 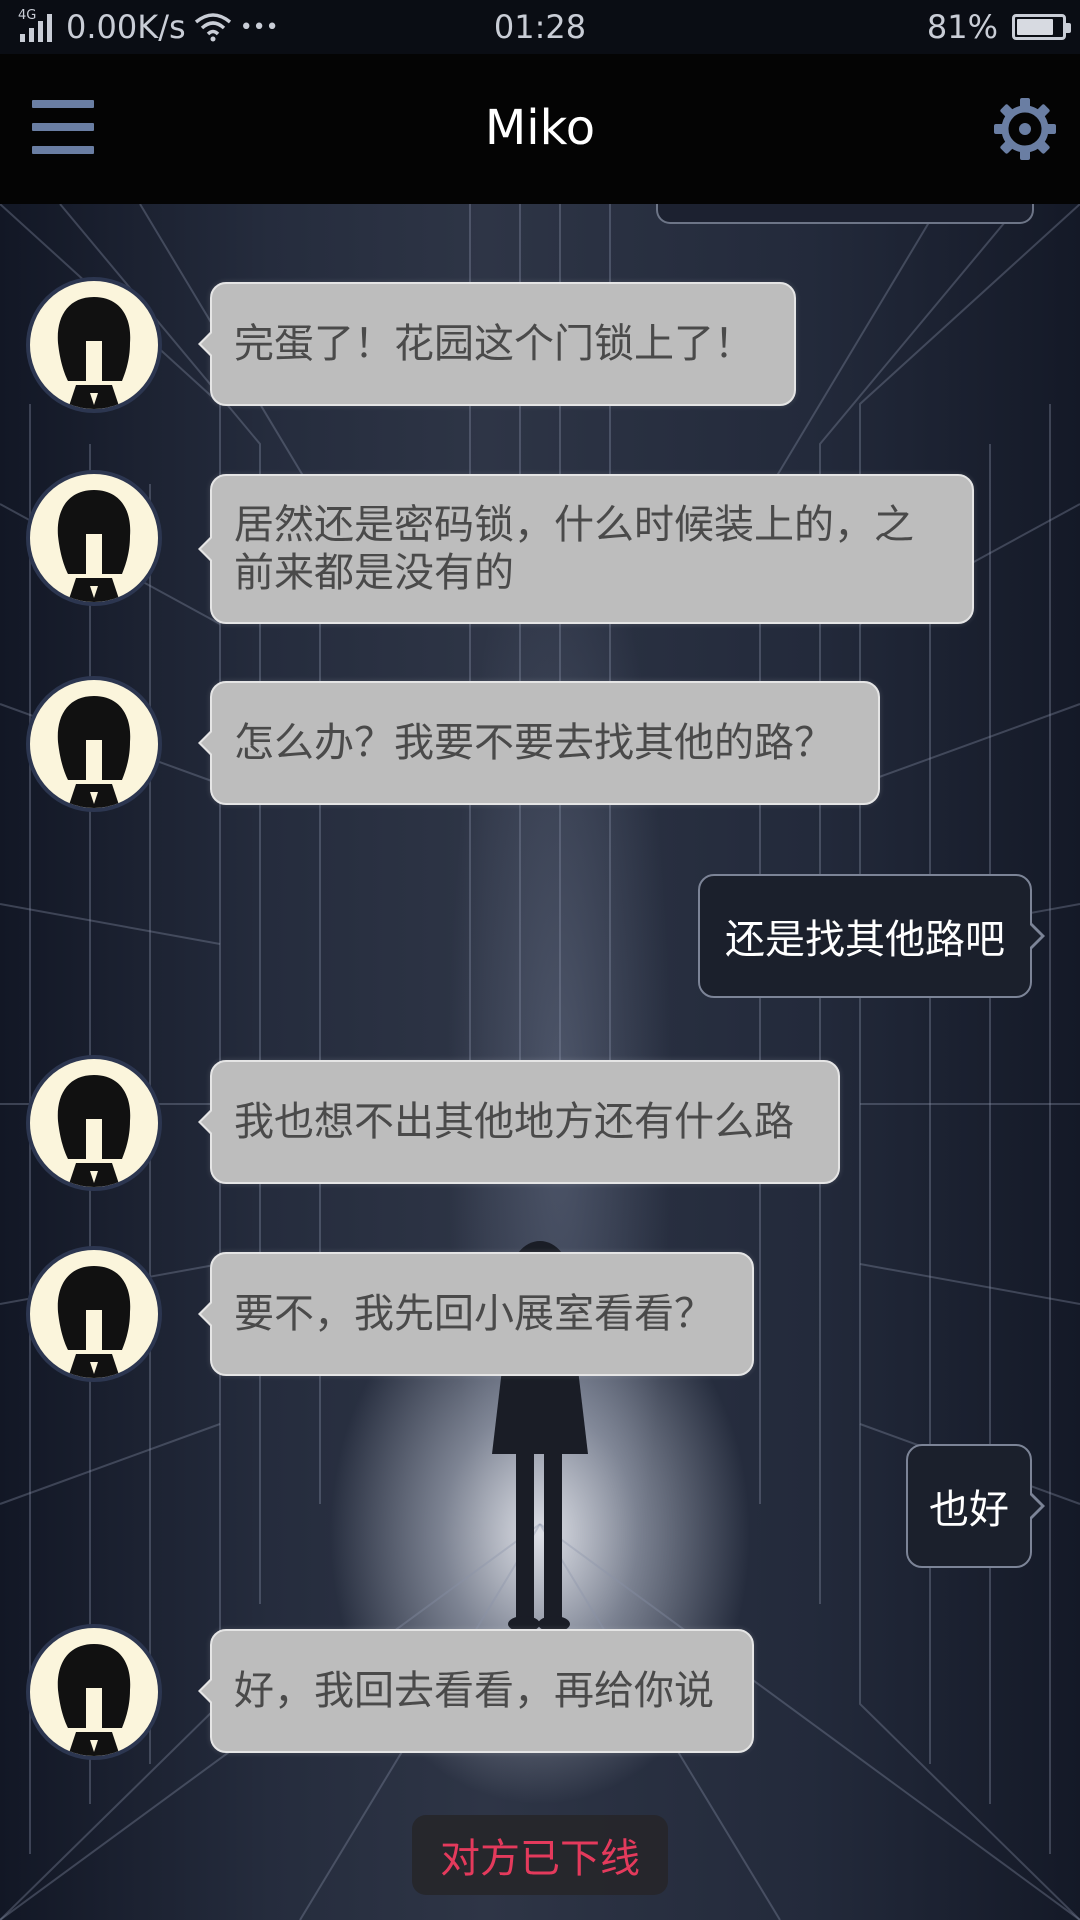 I want to click on status-bar: 4G 0.00K/s ••• 01:28 81%, so click(x=540, y=27).